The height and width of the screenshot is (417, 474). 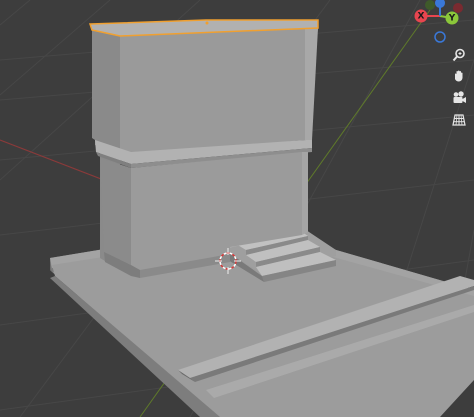 I want to click on pan-button, so click(x=459, y=76).